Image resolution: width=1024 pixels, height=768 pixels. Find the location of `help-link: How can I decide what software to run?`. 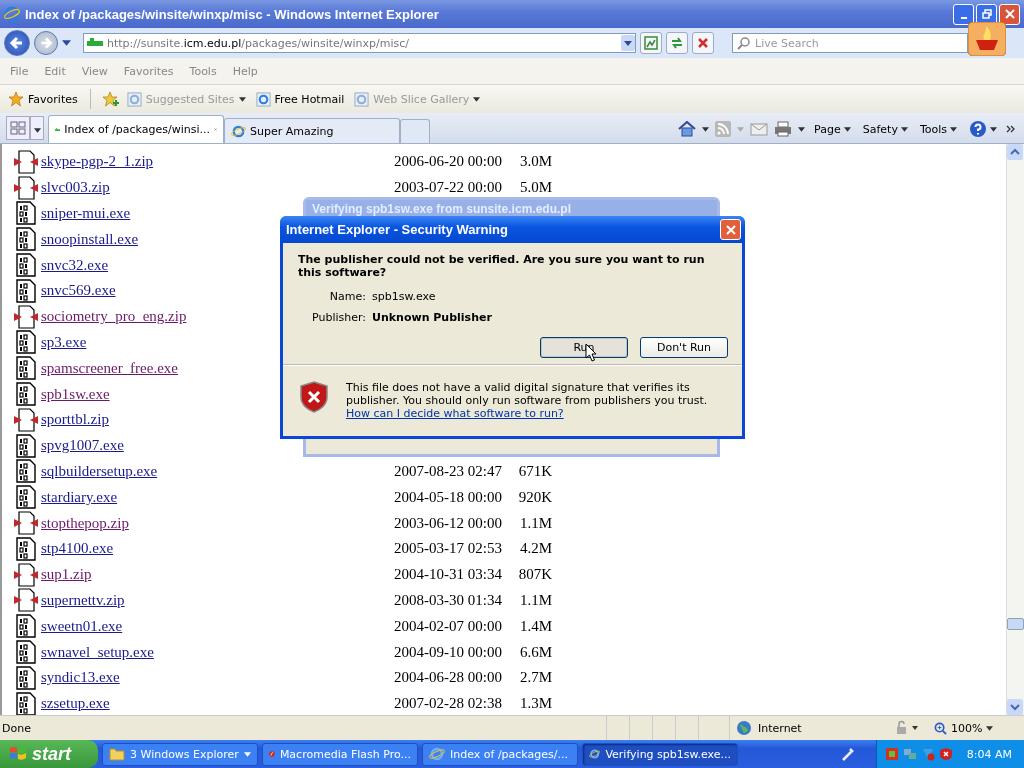

help-link: How can I decide what software to run? is located at coordinates (455, 413).